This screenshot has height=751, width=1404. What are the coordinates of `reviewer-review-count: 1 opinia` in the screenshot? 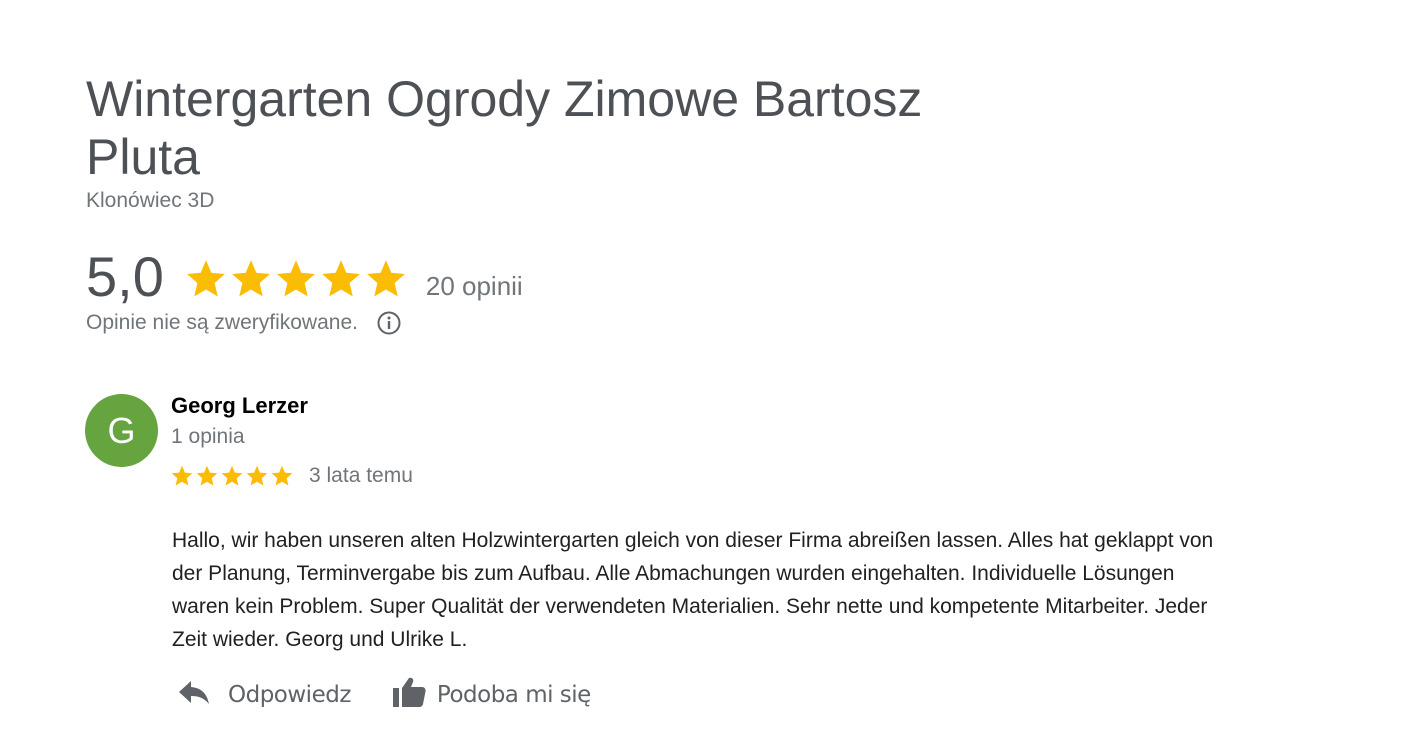 It's located at (208, 436).